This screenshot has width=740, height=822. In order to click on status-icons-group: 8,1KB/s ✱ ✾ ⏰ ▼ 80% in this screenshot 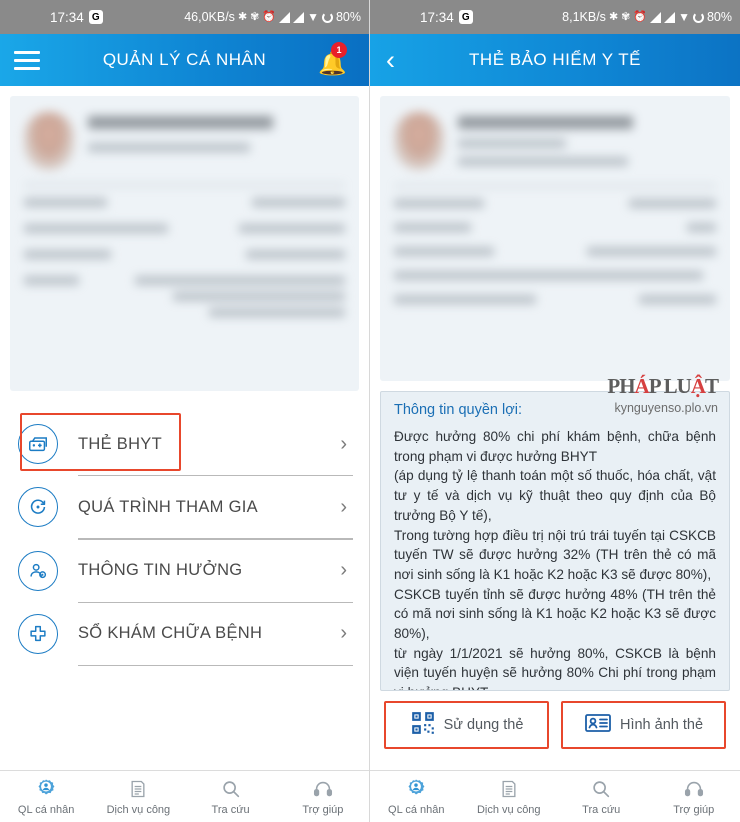, I will do `click(647, 17)`.